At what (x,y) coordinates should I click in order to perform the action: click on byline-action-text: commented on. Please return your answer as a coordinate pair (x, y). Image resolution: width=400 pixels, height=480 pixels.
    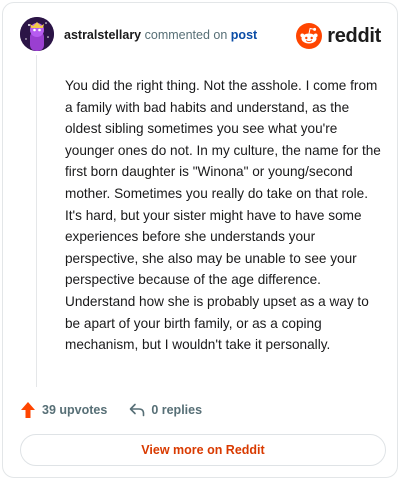
    Looking at the image, I should click on (186, 35).